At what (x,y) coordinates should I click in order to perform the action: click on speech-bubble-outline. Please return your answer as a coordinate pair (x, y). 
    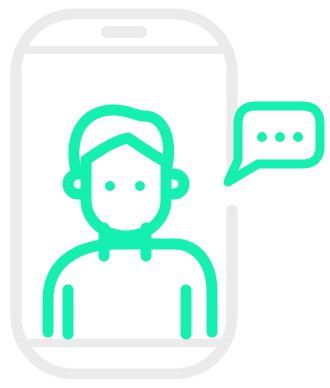
    Looking at the image, I should click on (274, 144).